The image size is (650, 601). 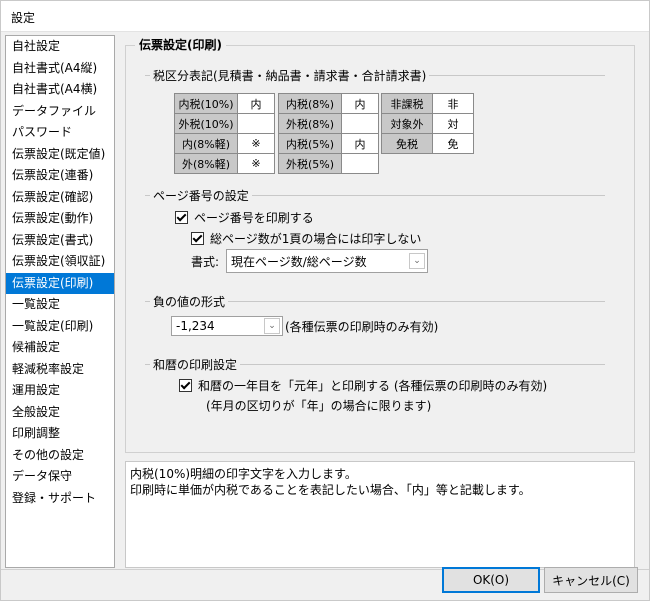 What do you see at coordinates (254, 218) in the screenshot?
I see `print-page-number-label: ページ番号を印刷する` at bounding box center [254, 218].